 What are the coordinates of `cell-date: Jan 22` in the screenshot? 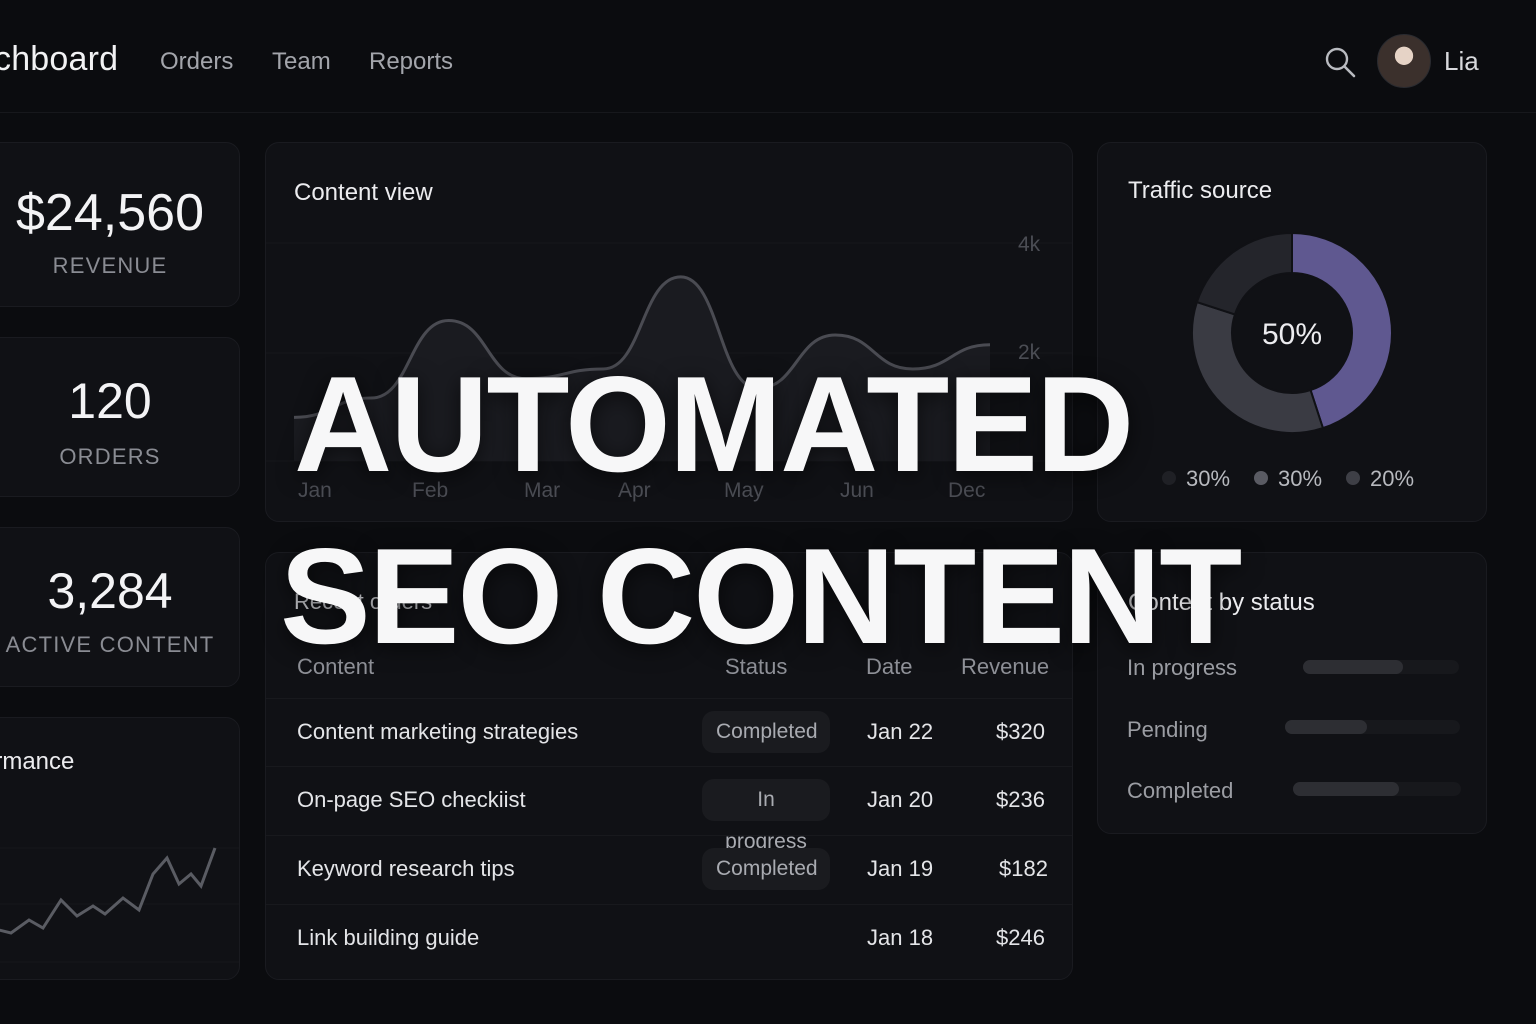 It's located at (900, 731).